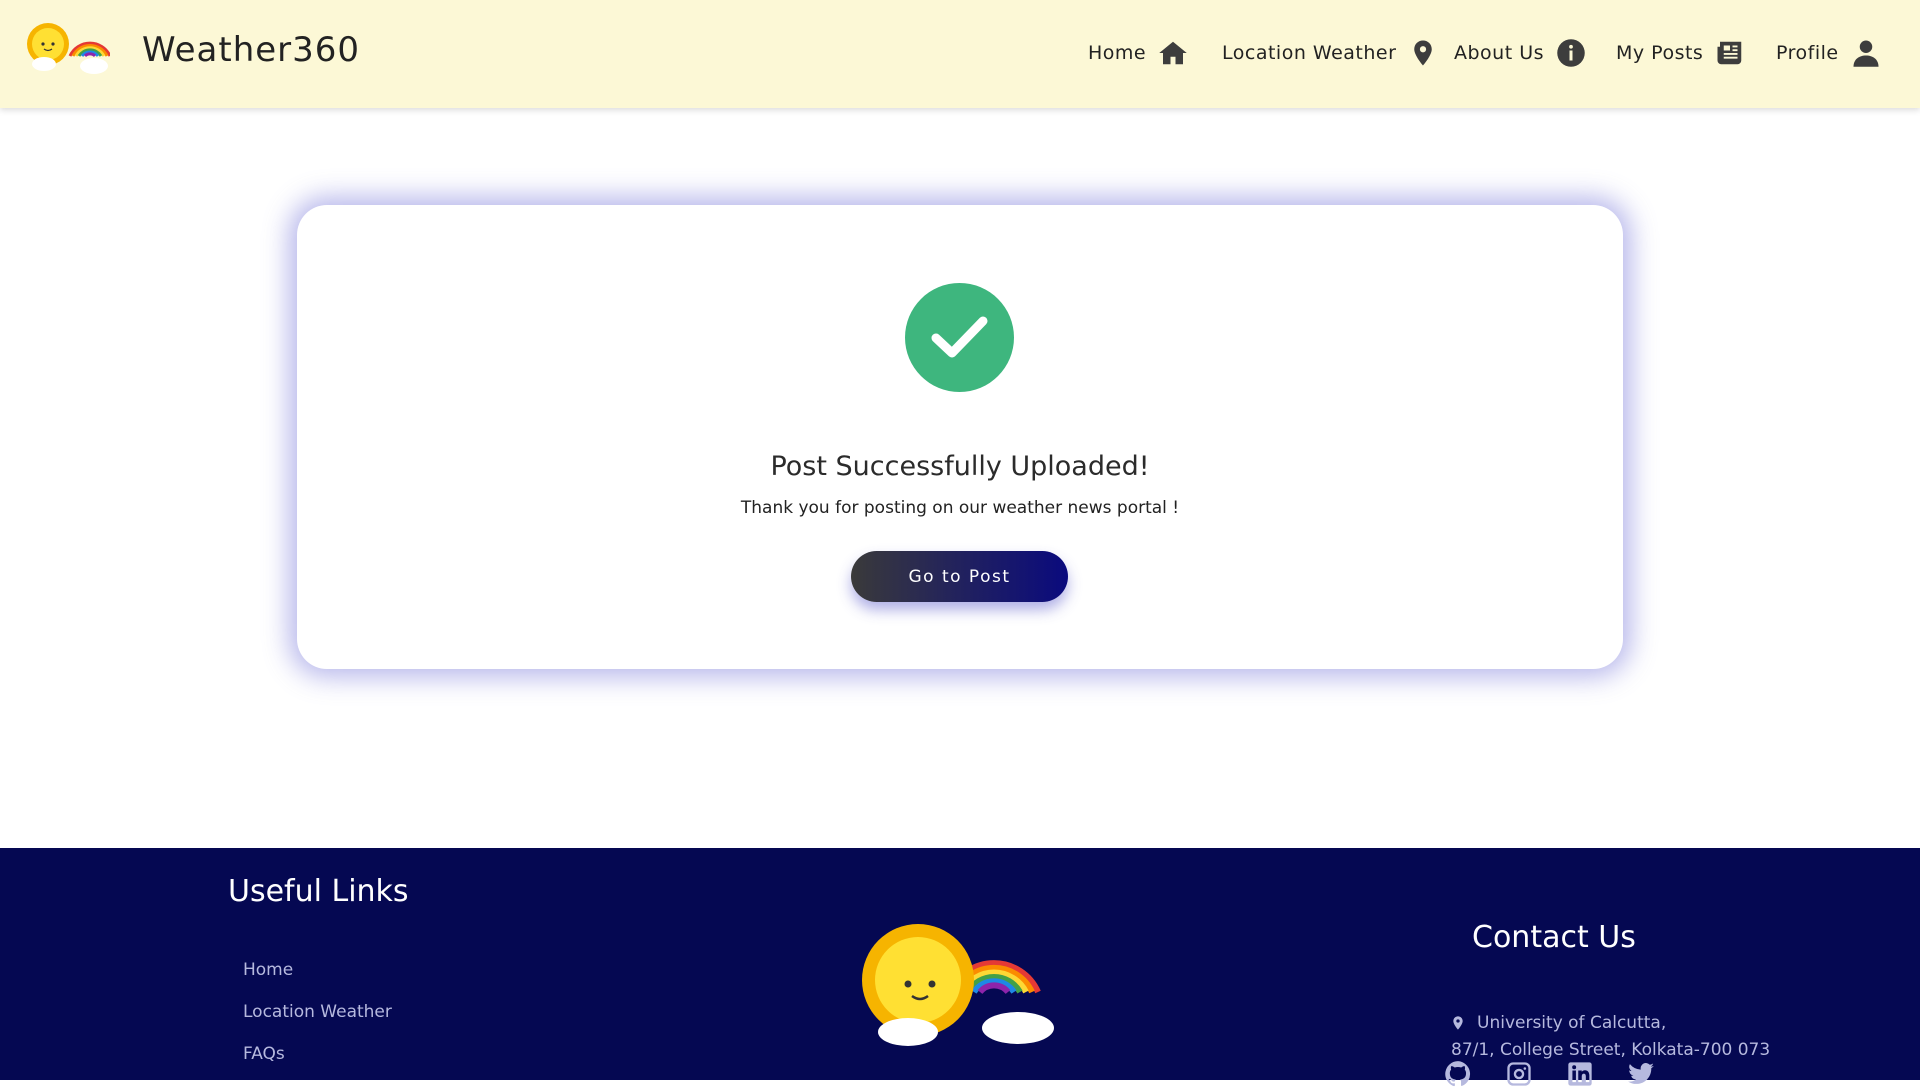 The height and width of the screenshot is (1088, 1920). What do you see at coordinates (1807, 53) in the screenshot?
I see `nav-item-label: Profile` at bounding box center [1807, 53].